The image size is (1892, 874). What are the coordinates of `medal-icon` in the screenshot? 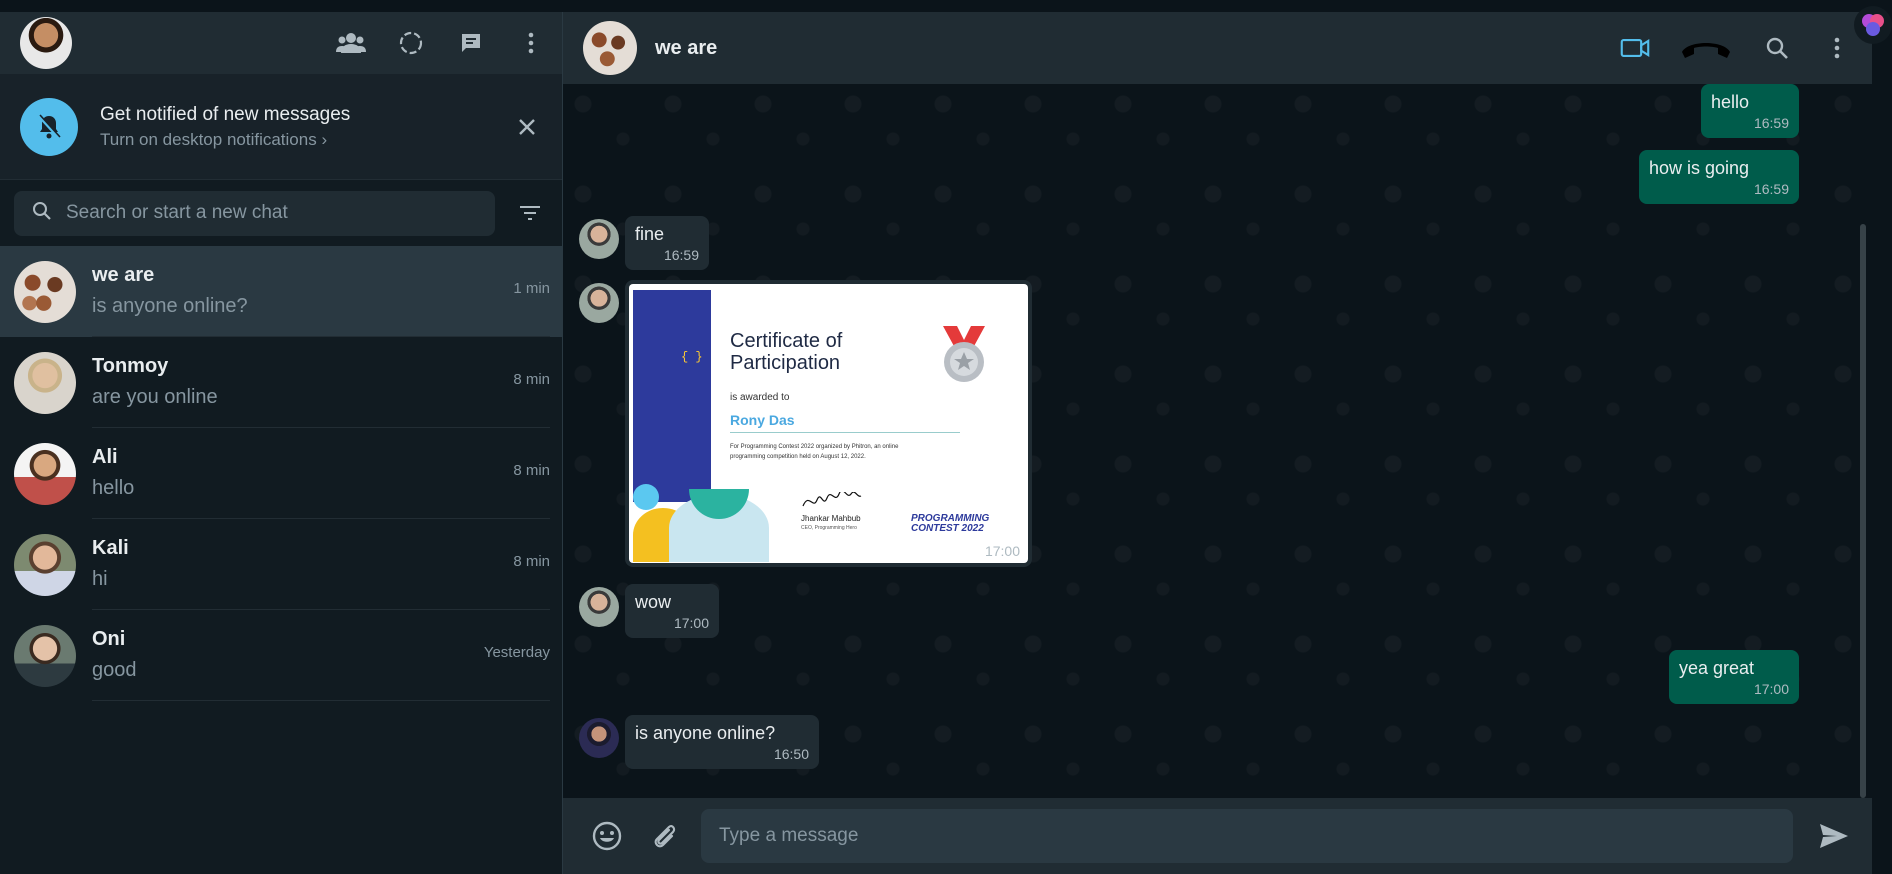 It's located at (964, 355).